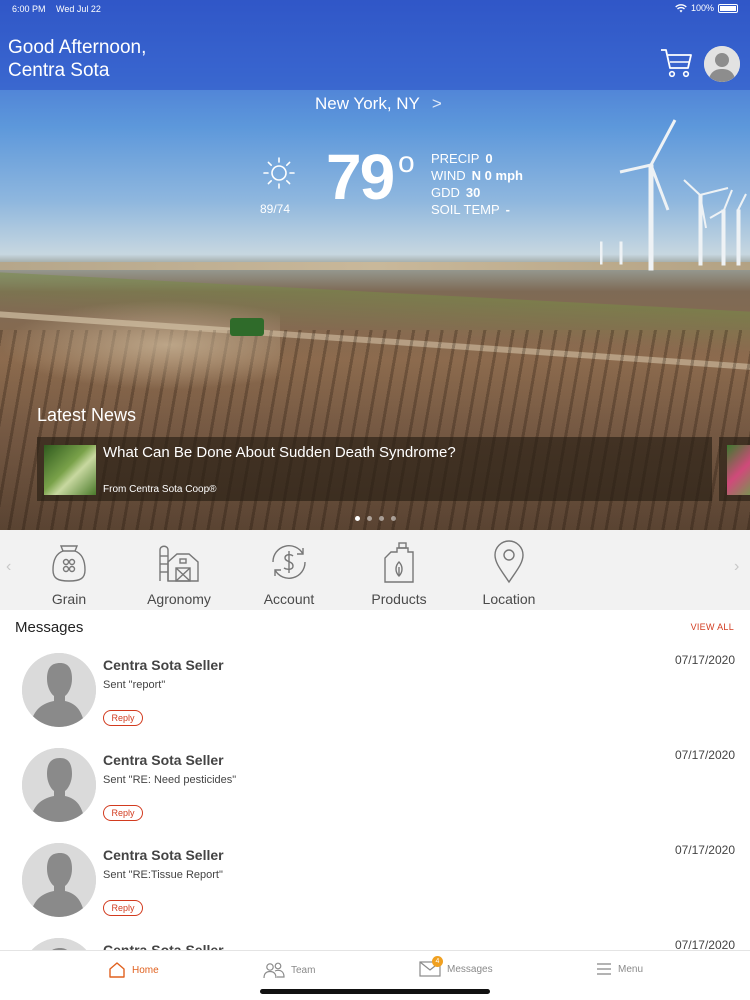 The width and height of the screenshot is (750, 1000). I want to click on stat-wind: WIND N 0 mph, so click(477, 175).